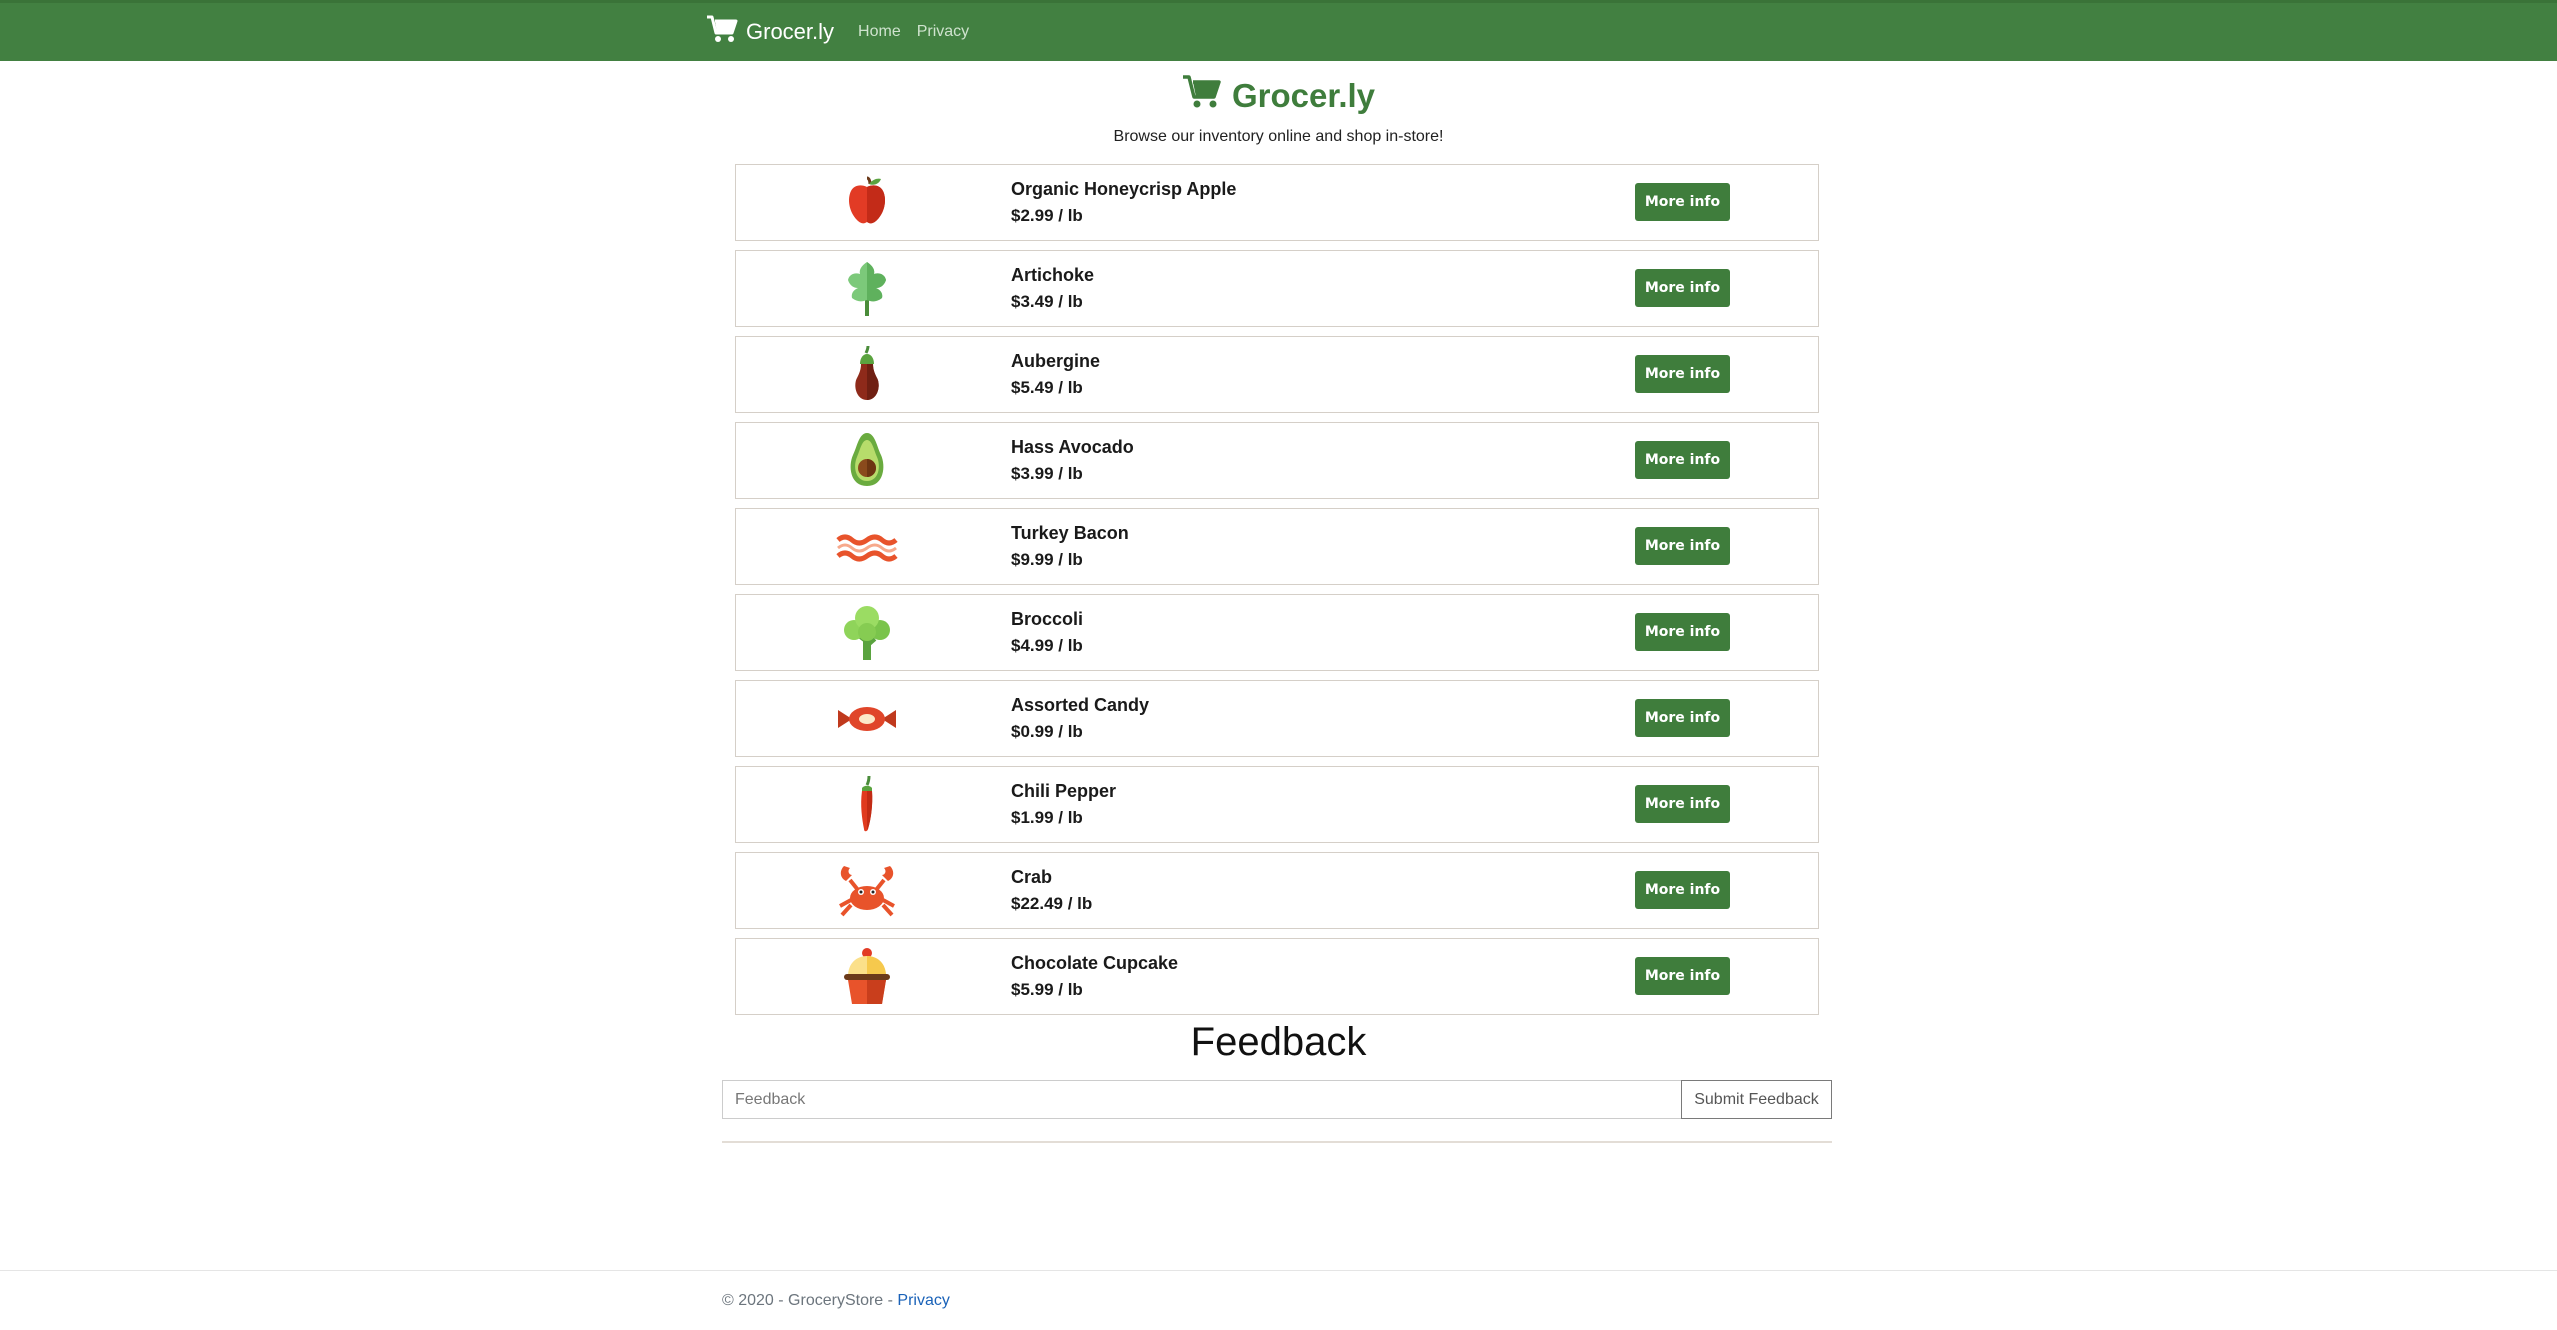 This screenshot has height=1330, width=2557. Describe the element at coordinates (1047, 215) in the screenshot. I see `product-price: $2.99 / lb` at that location.